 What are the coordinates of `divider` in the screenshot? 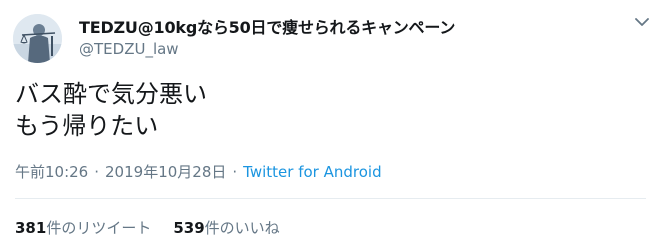 It's located at (330, 198).